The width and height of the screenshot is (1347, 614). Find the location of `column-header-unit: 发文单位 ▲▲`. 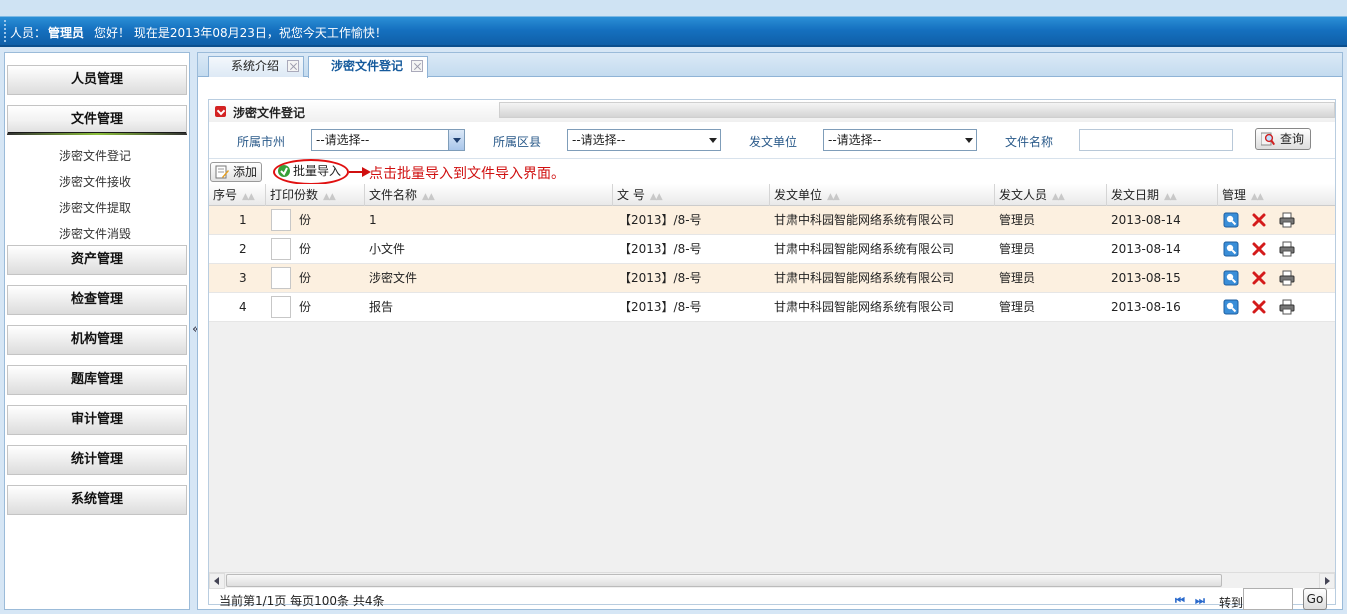

column-header-unit: 发文单位 ▲▲ is located at coordinates (804, 195).